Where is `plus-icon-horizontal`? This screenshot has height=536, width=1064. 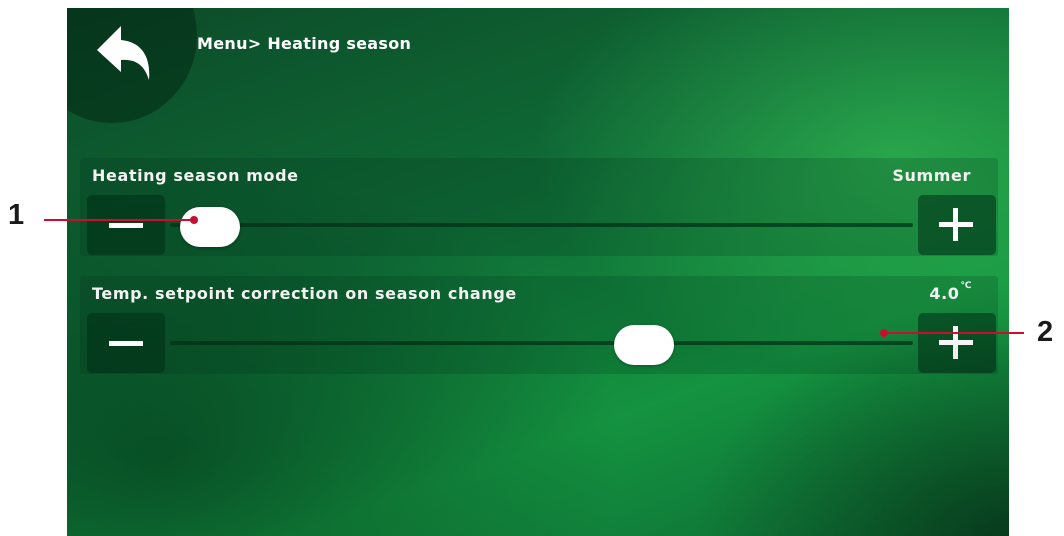 plus-icon-horizontal is located at coordinates (956, 342).